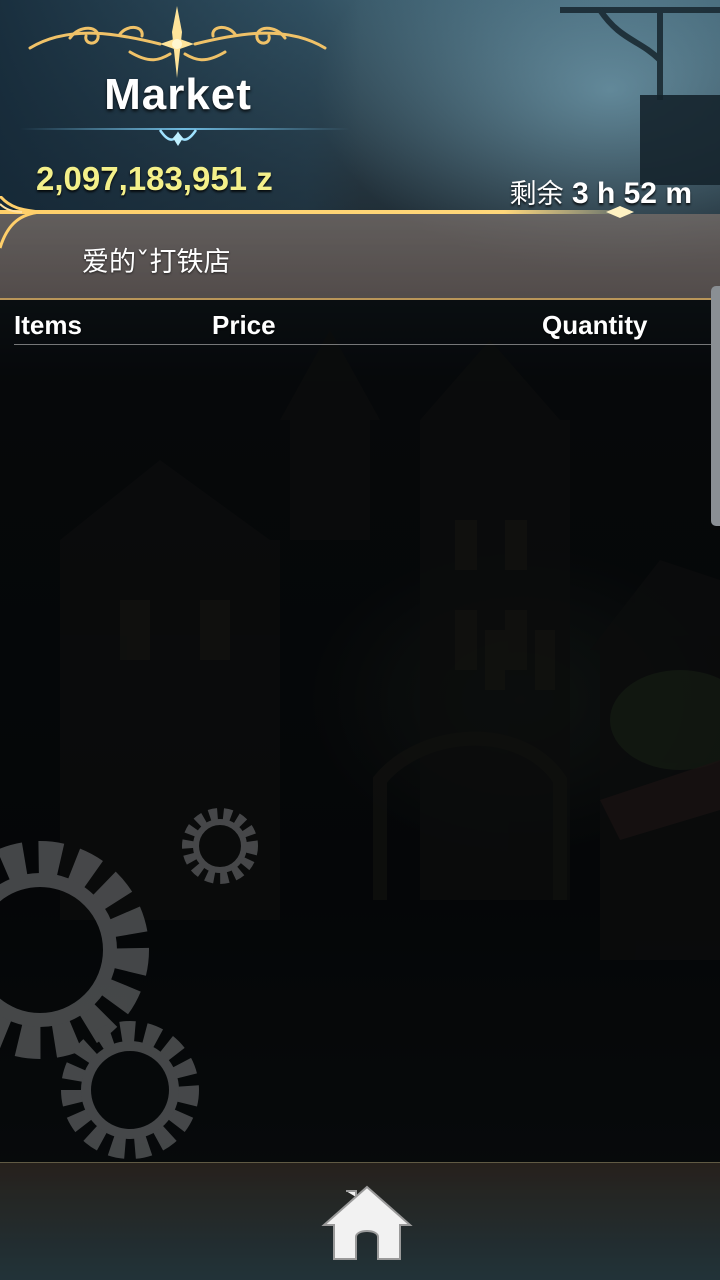 This screenshot has height=1280, width=720. Describe the element at coordinates (317, 222) in the screenshot. I see `gold-divider` at that location.